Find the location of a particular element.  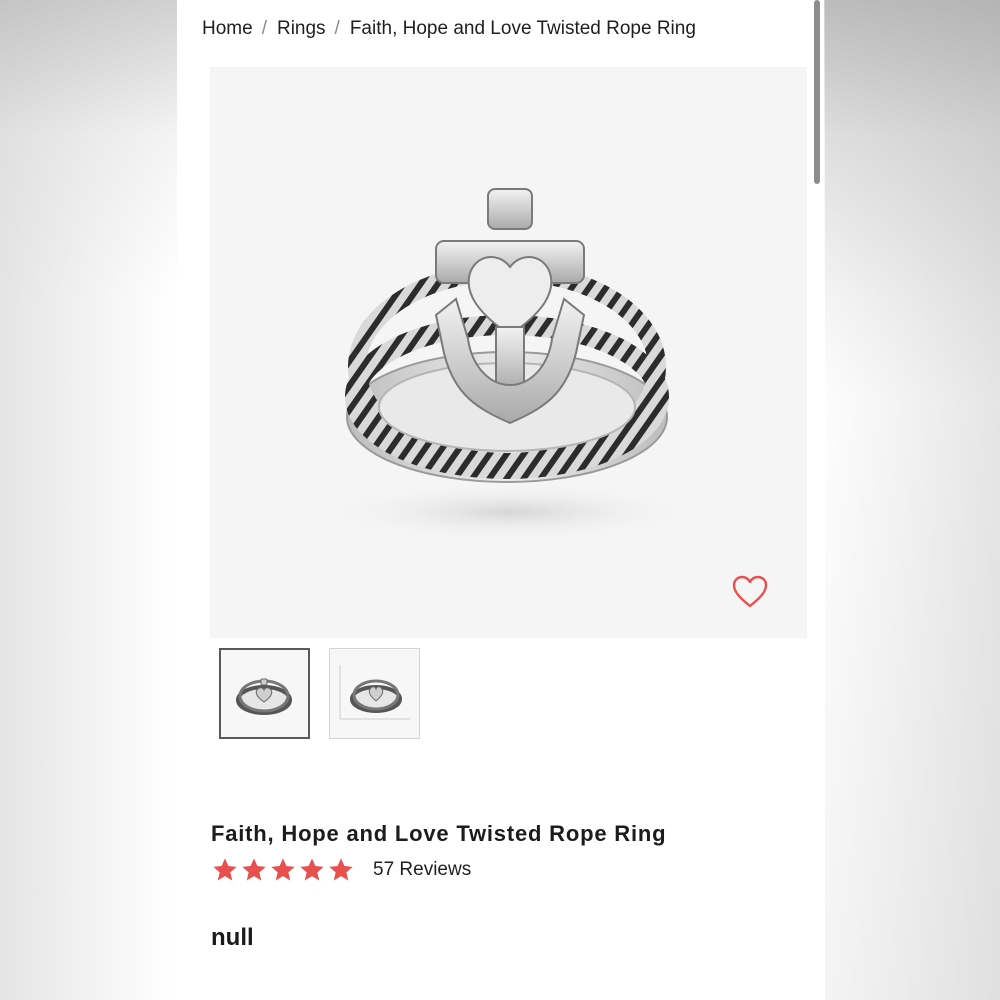

product-rating: 57 Reviews is located at coordinates (341, 870).